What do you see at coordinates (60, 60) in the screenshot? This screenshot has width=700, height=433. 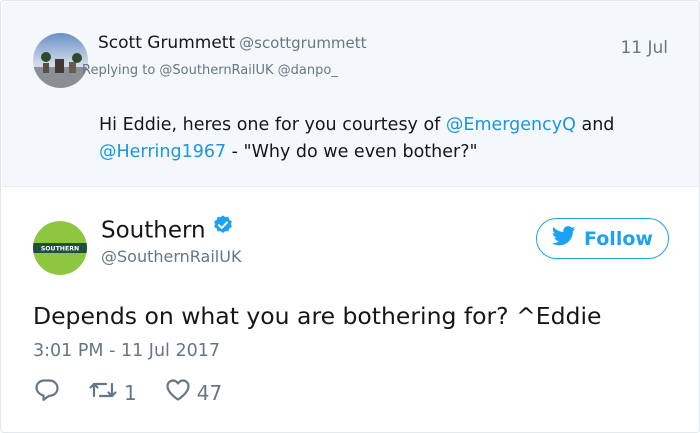 I see `avatar-scott` at bounding box center [60, 60].